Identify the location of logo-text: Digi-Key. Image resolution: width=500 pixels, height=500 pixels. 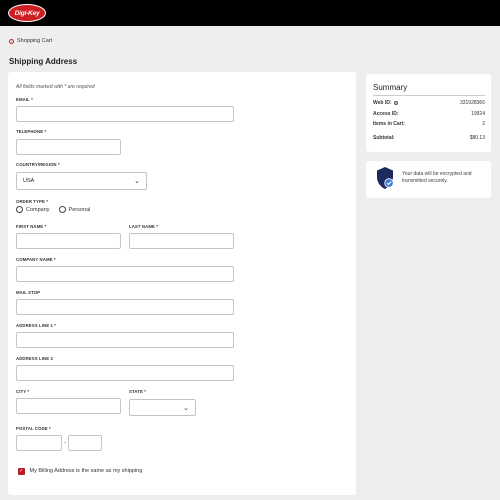
(27, 13).